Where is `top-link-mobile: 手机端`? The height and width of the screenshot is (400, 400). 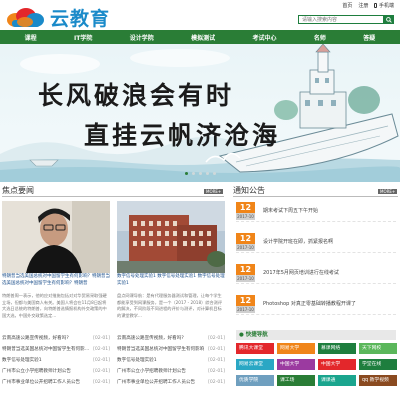
top-link-mobile: 手机端 is located at coordinates (384, 5).